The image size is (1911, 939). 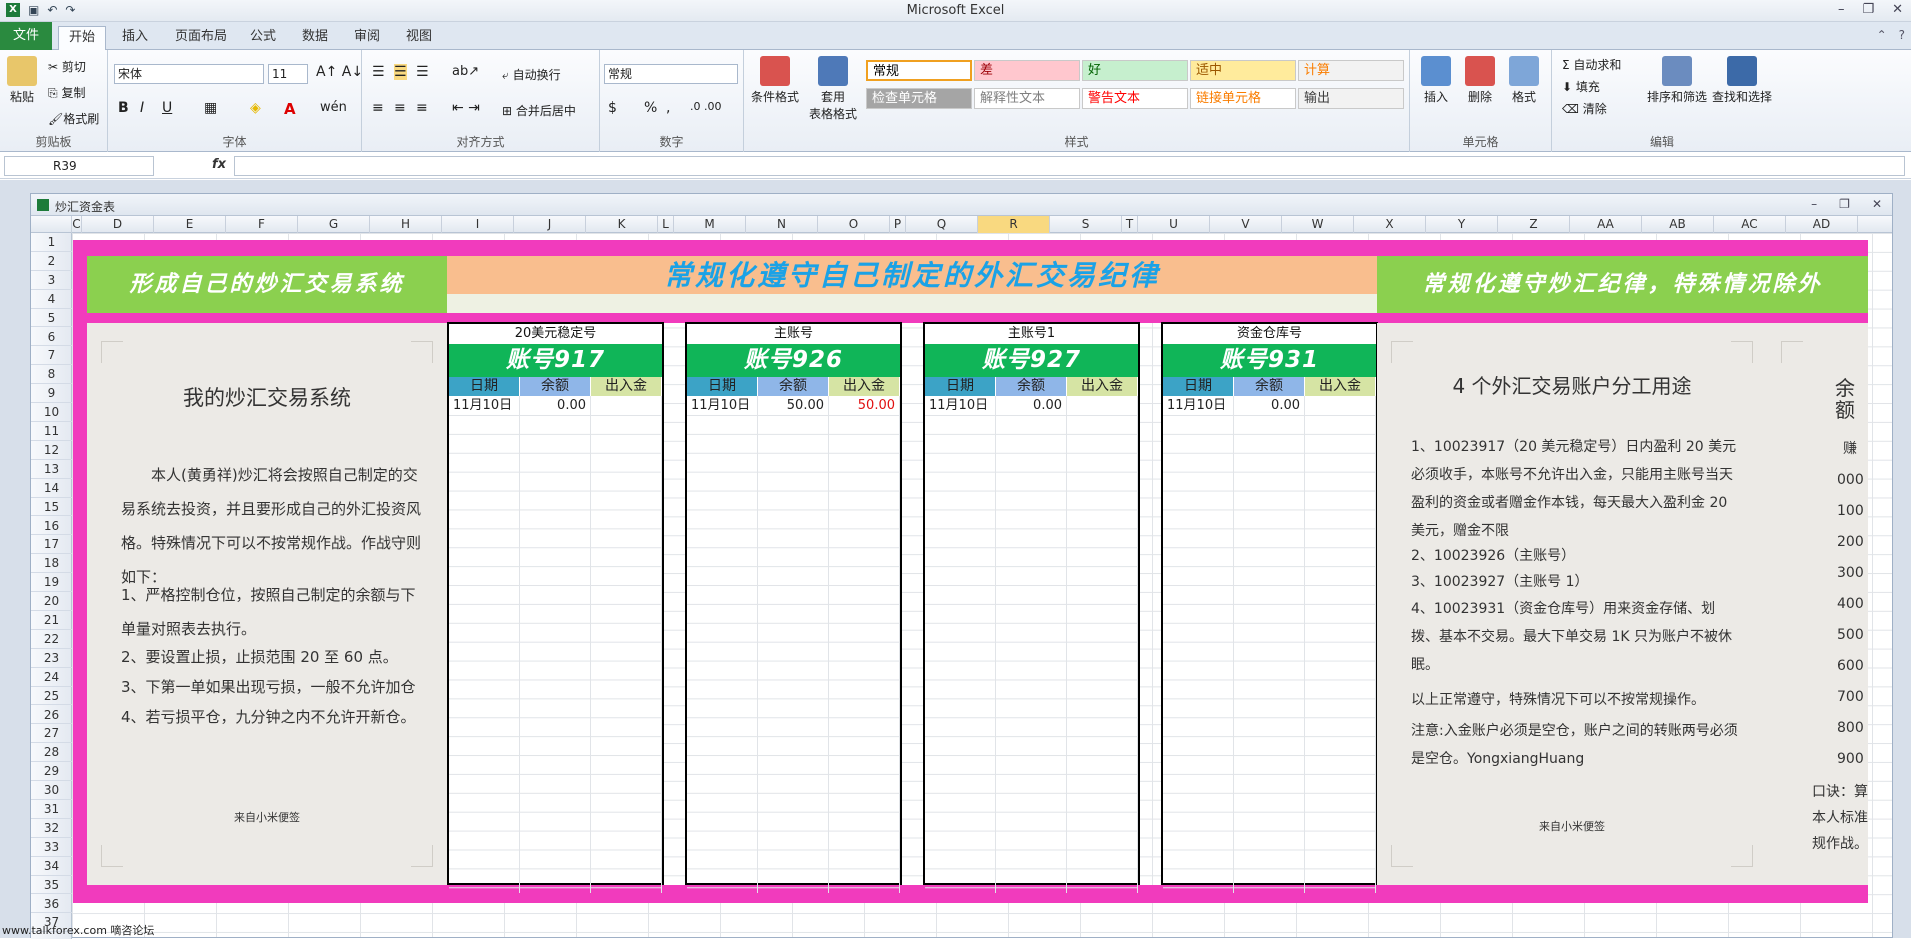 What do you see at coordinates (135, 38) in the screenshot?
I see `tab-insert: 插入` at bounding box center [135, 38].